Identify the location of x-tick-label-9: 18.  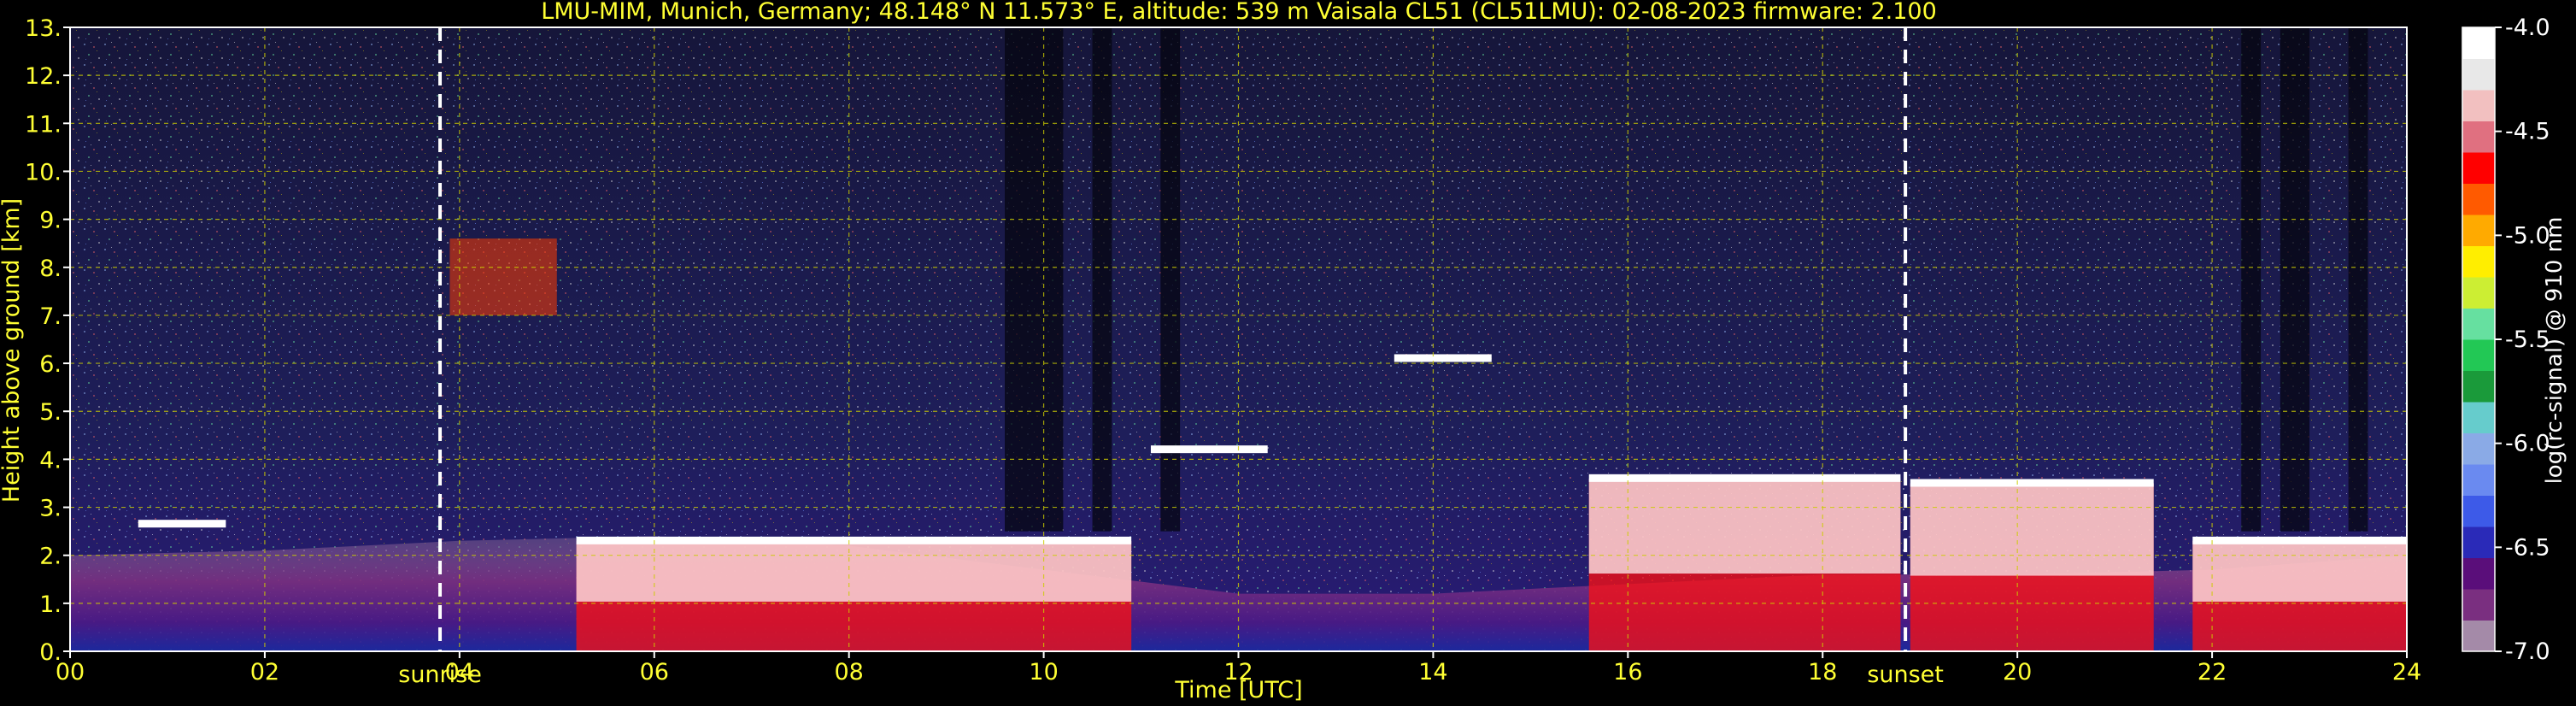
(1822, 672).